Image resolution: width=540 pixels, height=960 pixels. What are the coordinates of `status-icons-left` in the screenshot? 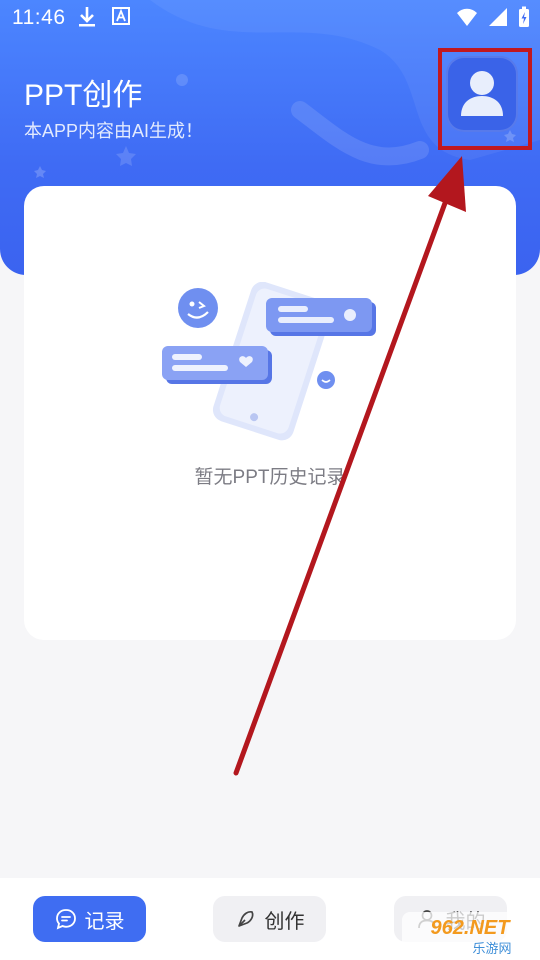 It's located at (104, 17).